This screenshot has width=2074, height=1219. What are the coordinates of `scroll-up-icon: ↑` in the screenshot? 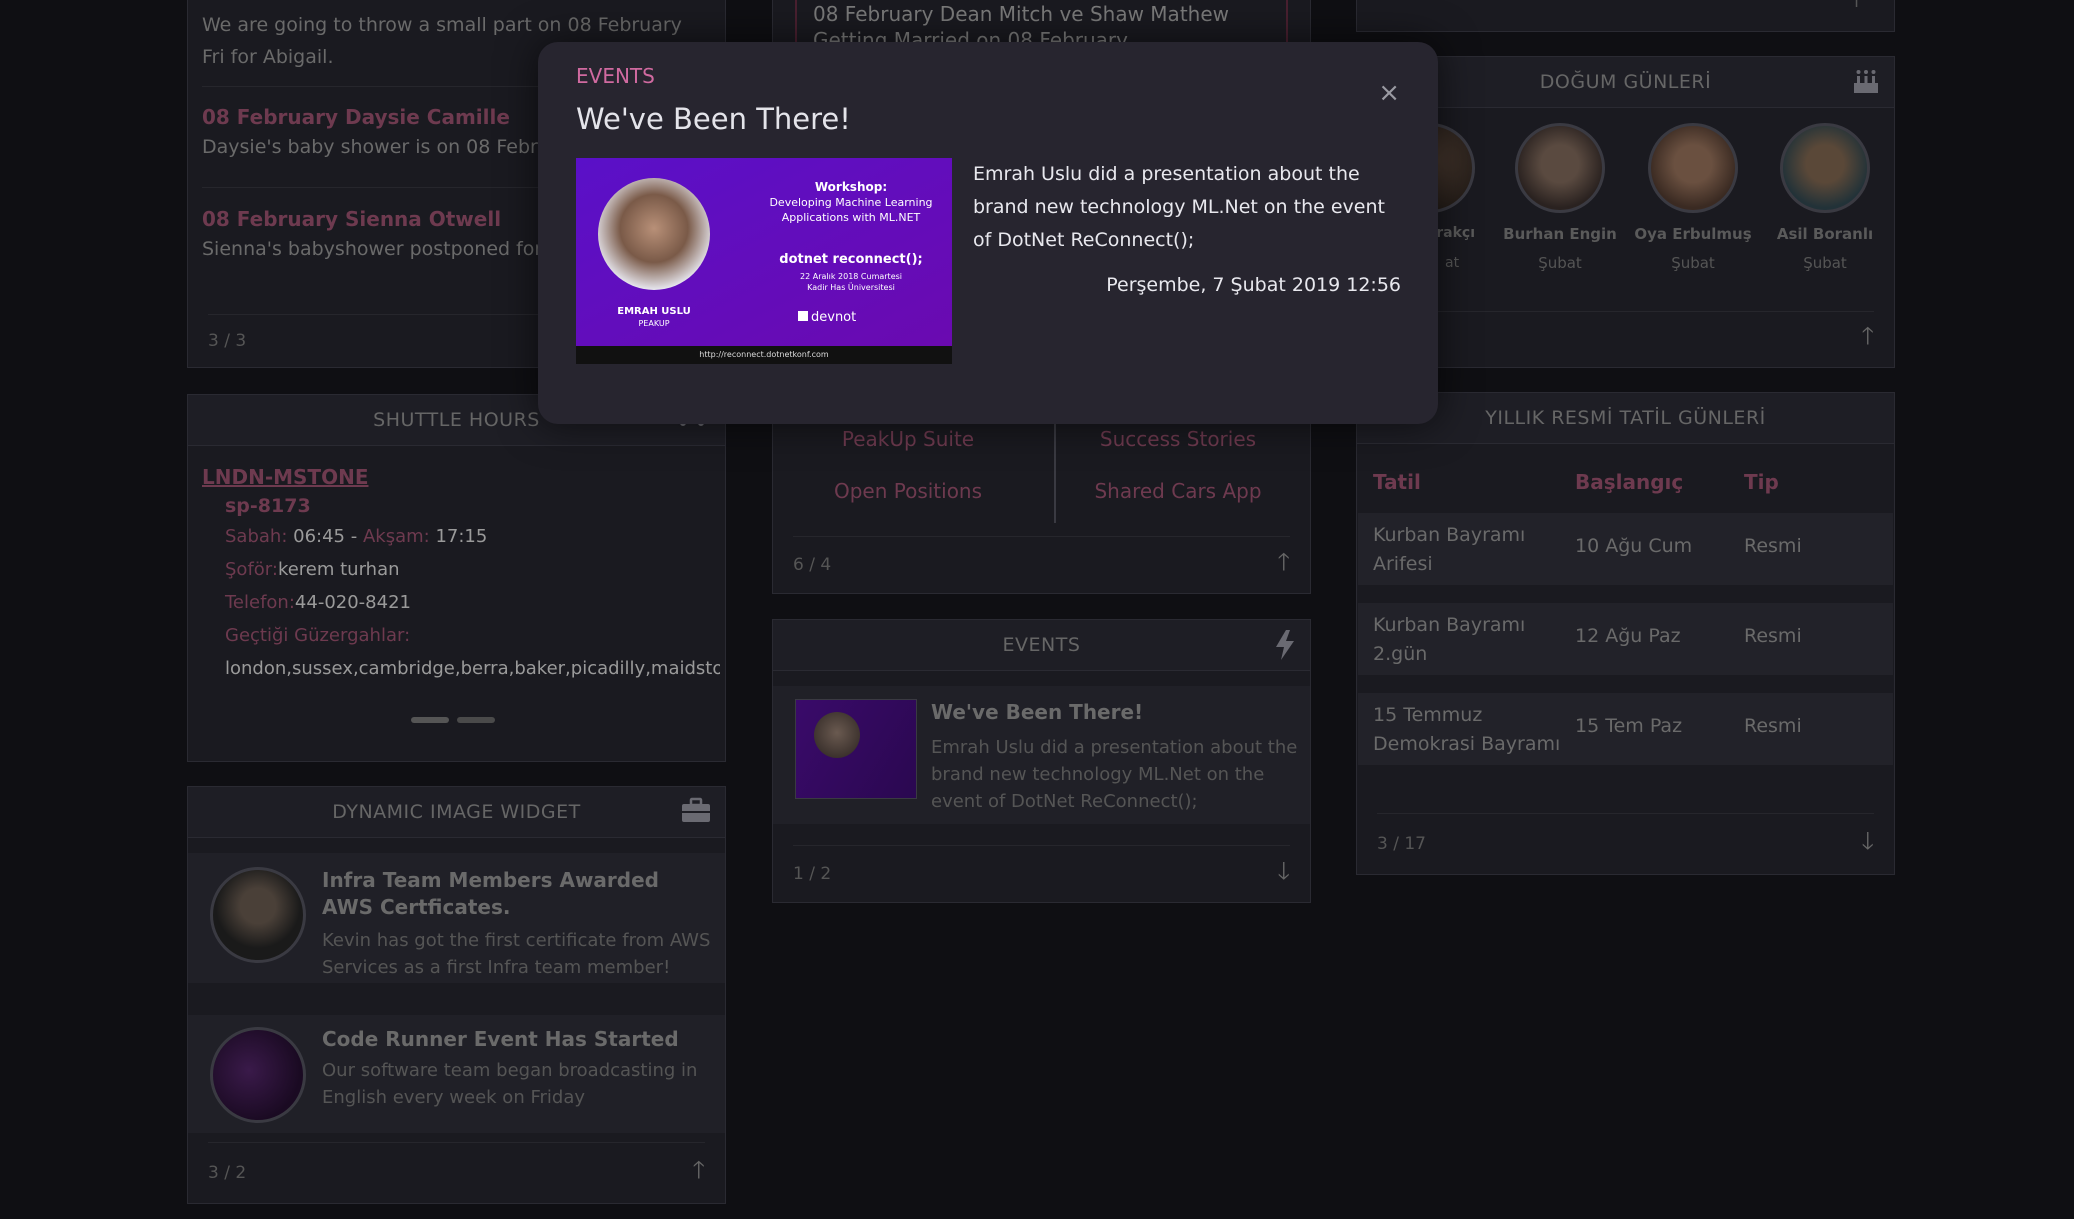 It's located at (1856, 6).